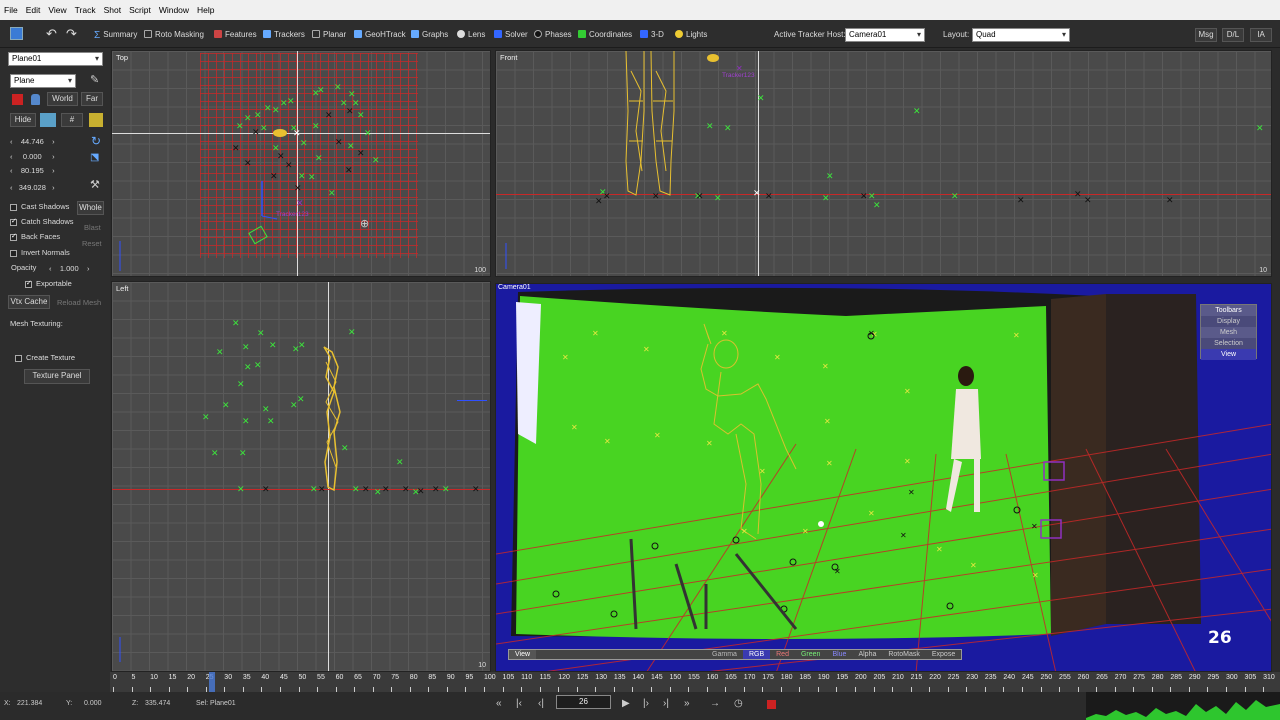 The width and height of the screenshot is (1280, 720). What do you see at coordinates (1228, 354) in the screenshot?
I see `side-menu-view: View` at bounding box center [1228, 354].